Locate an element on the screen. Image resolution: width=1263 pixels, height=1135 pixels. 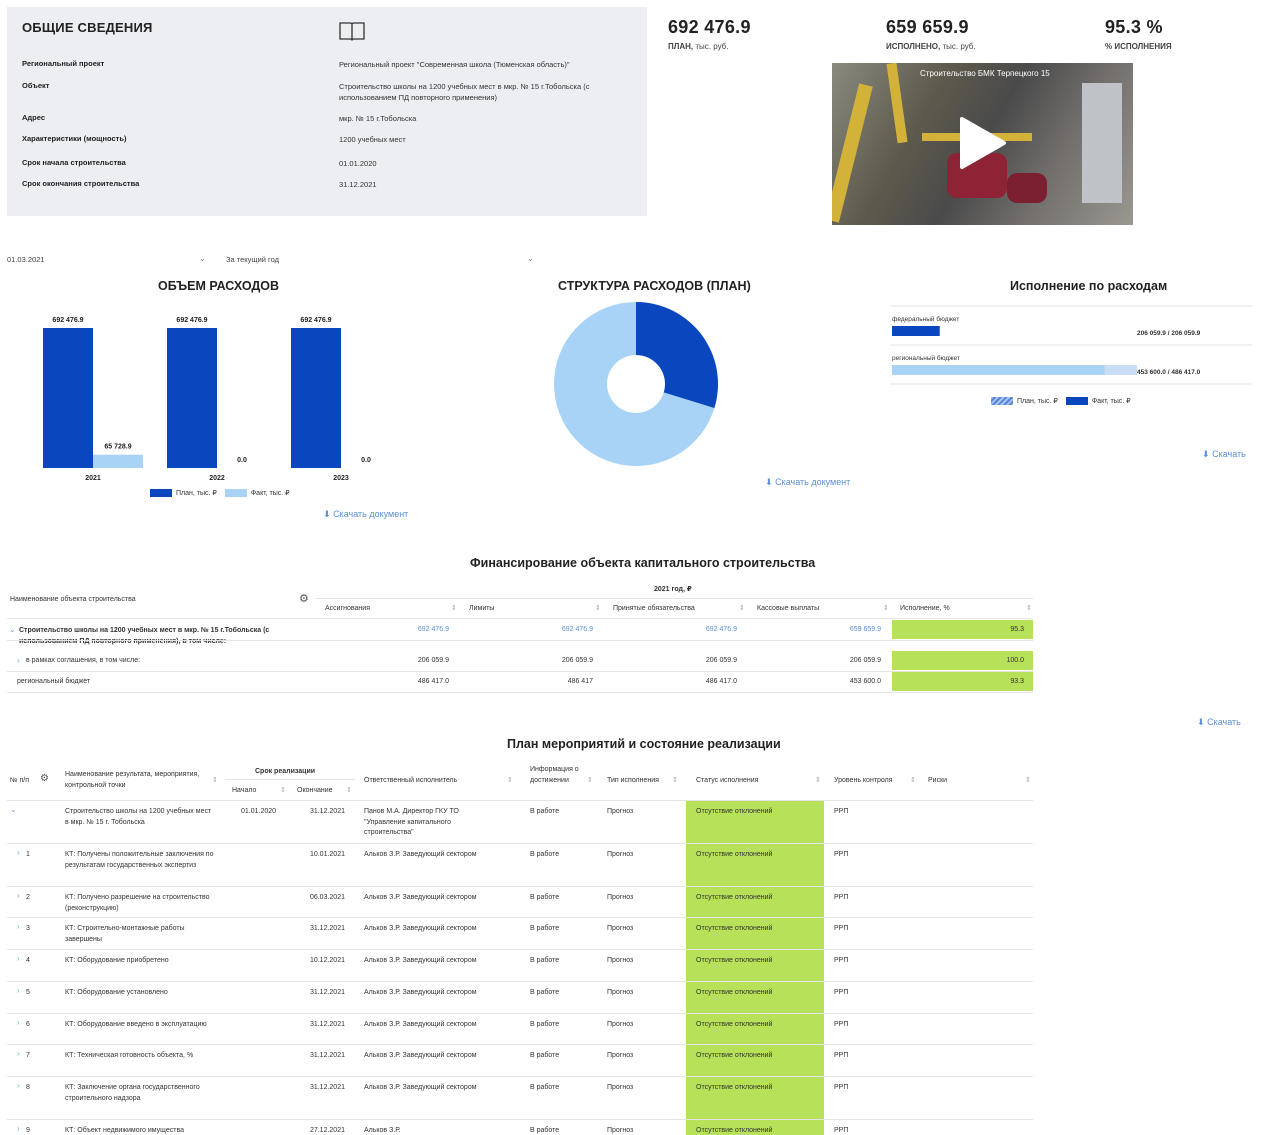
bar-plan-2021 is located at coordinates (68, 398).